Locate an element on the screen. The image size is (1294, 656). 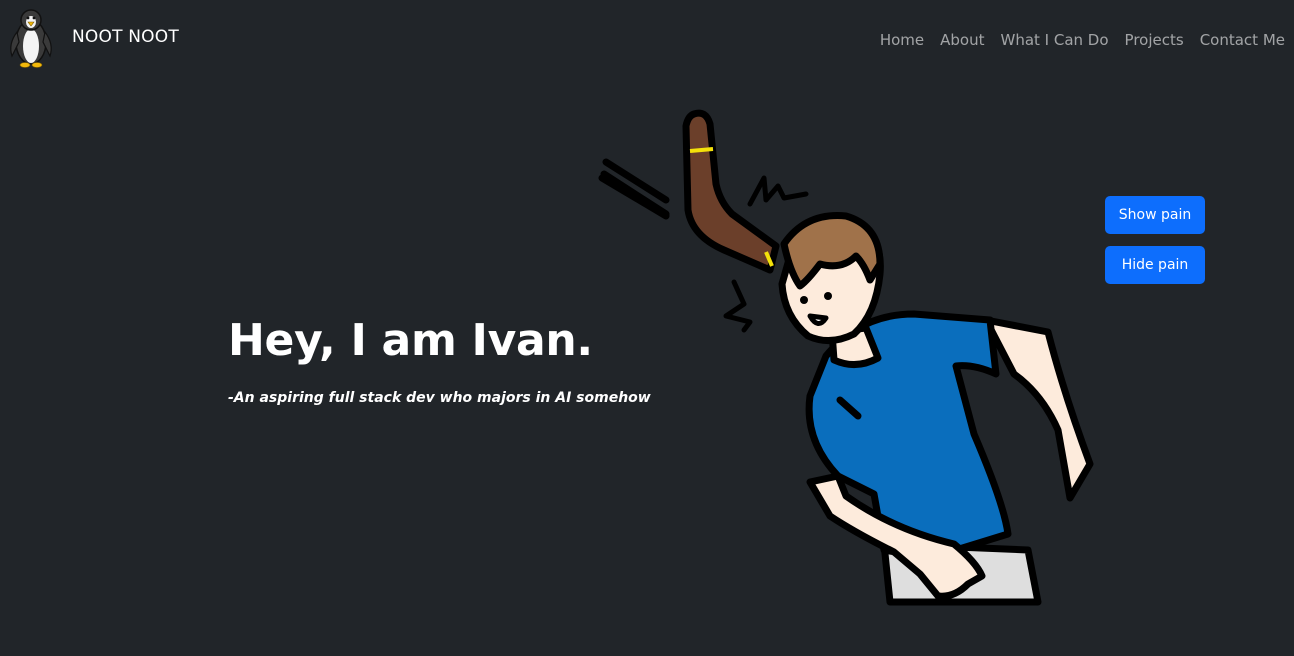
brand-link: NOOT NOOT is located at coordinates (92, 38).